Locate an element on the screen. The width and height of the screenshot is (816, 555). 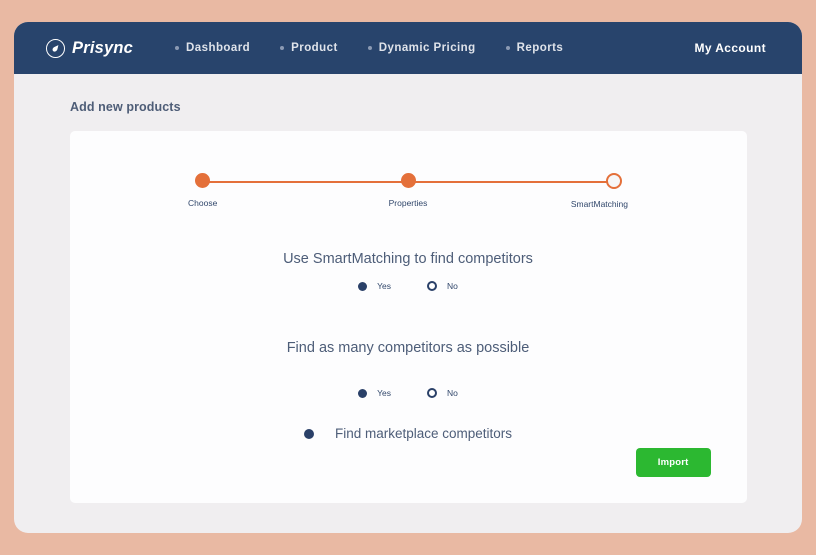
question-text: Use SmartMatching to find competitors is located at coordinates (408, 259).